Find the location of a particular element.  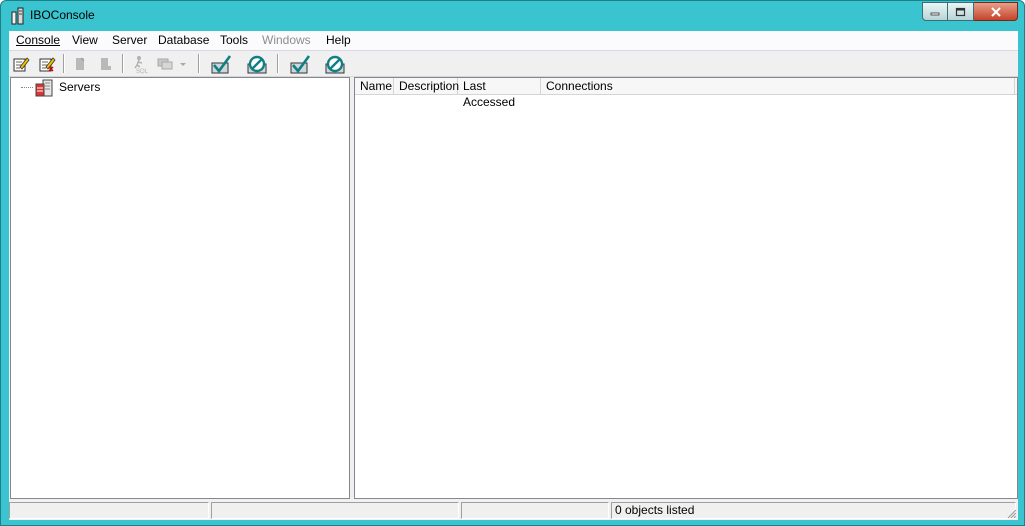

close-button is located at coordinates (996, 11).